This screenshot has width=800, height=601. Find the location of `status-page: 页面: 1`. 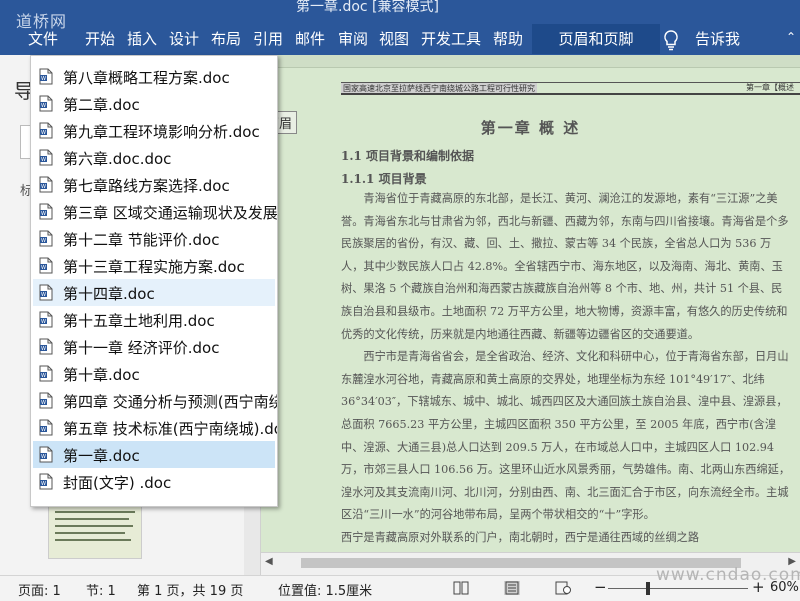

status-page: 页面: 1 is located at coordinates (39, 589).